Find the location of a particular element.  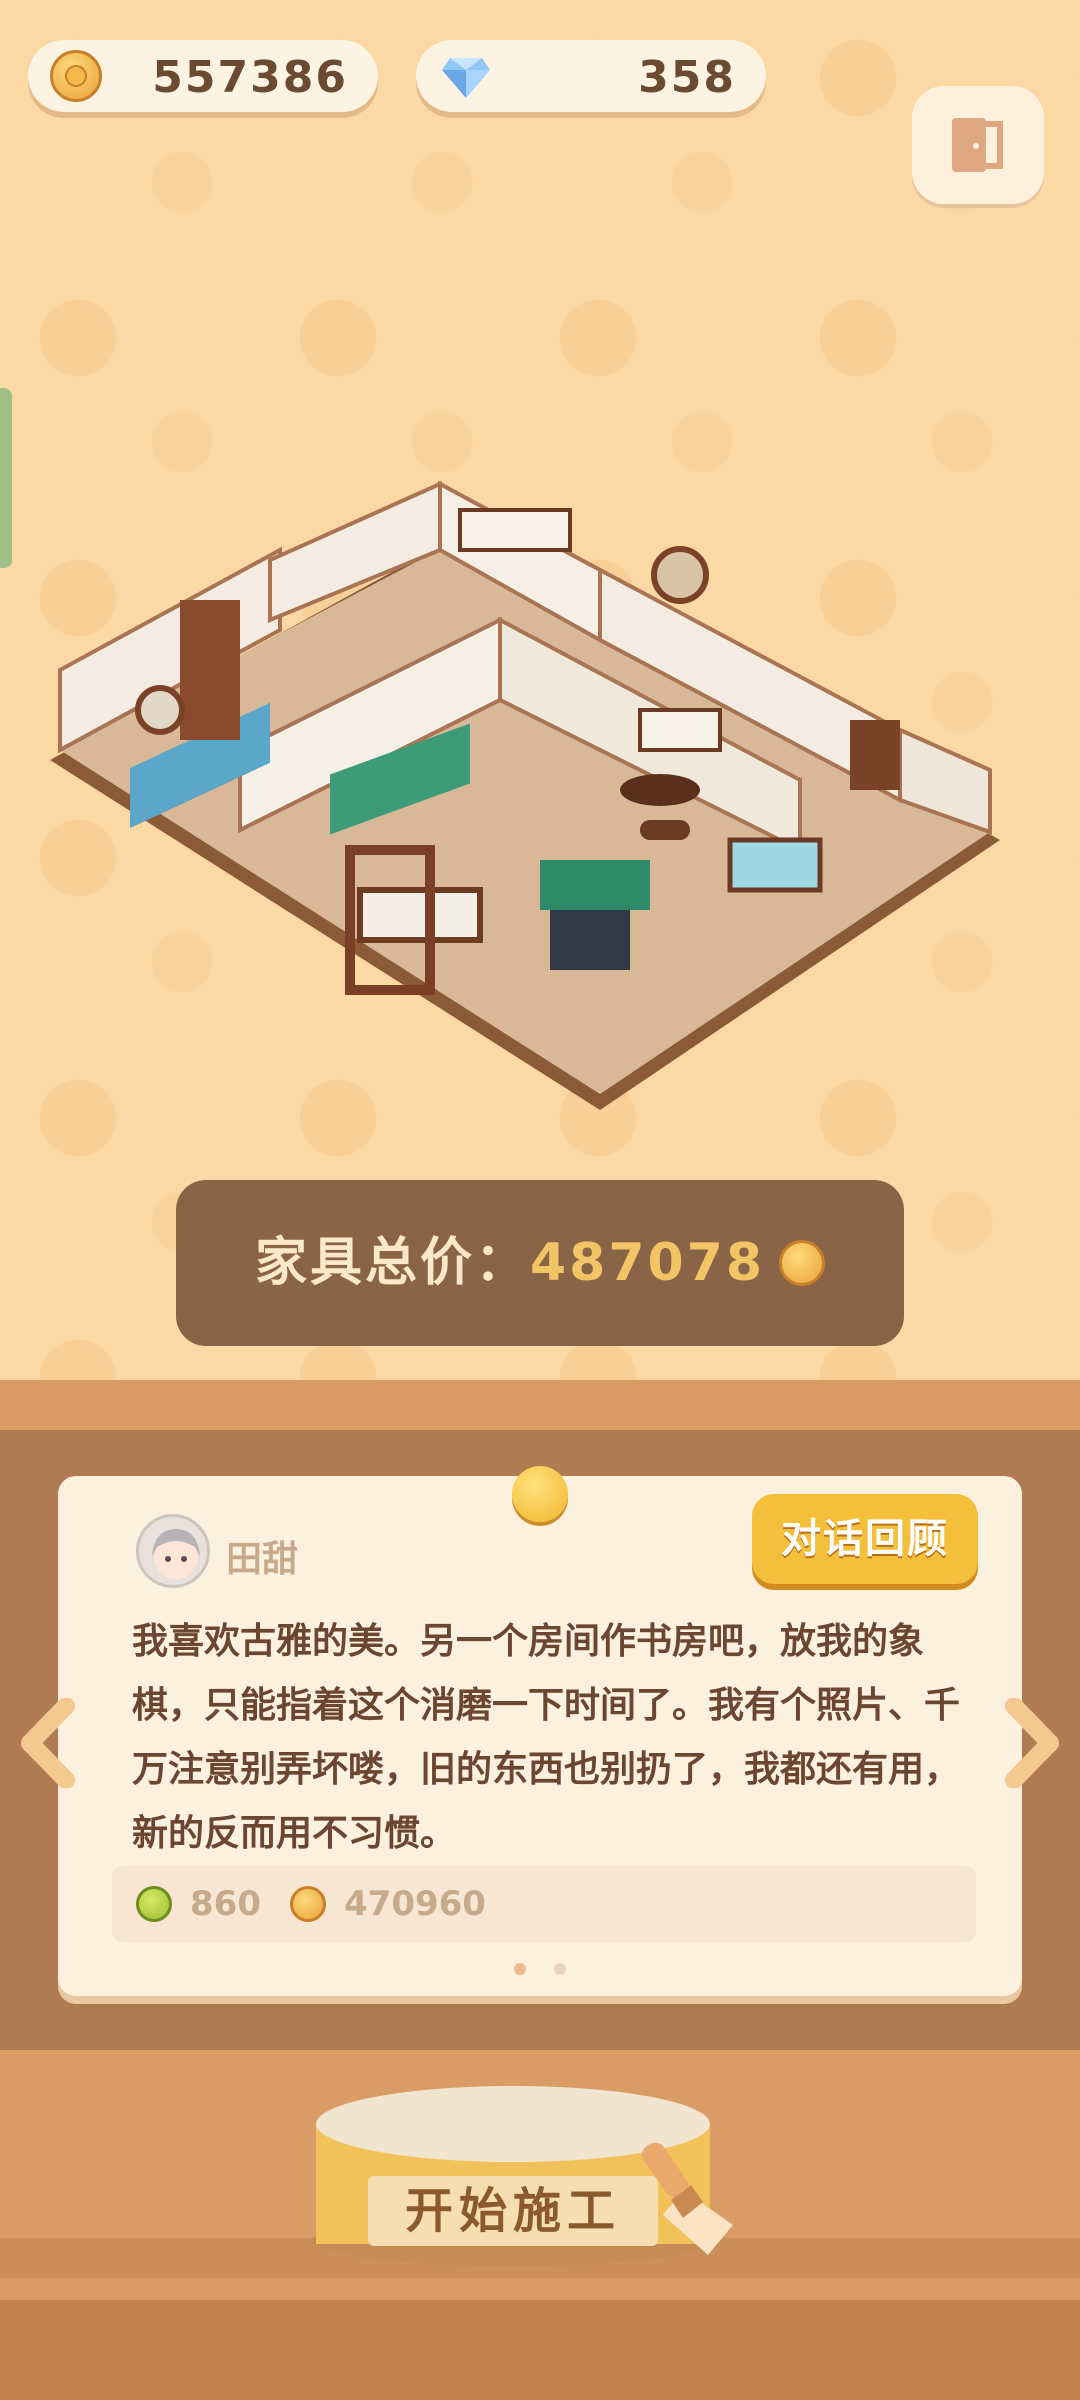

start-button-label: 开始施工 is located at coordinates (512, 2211).